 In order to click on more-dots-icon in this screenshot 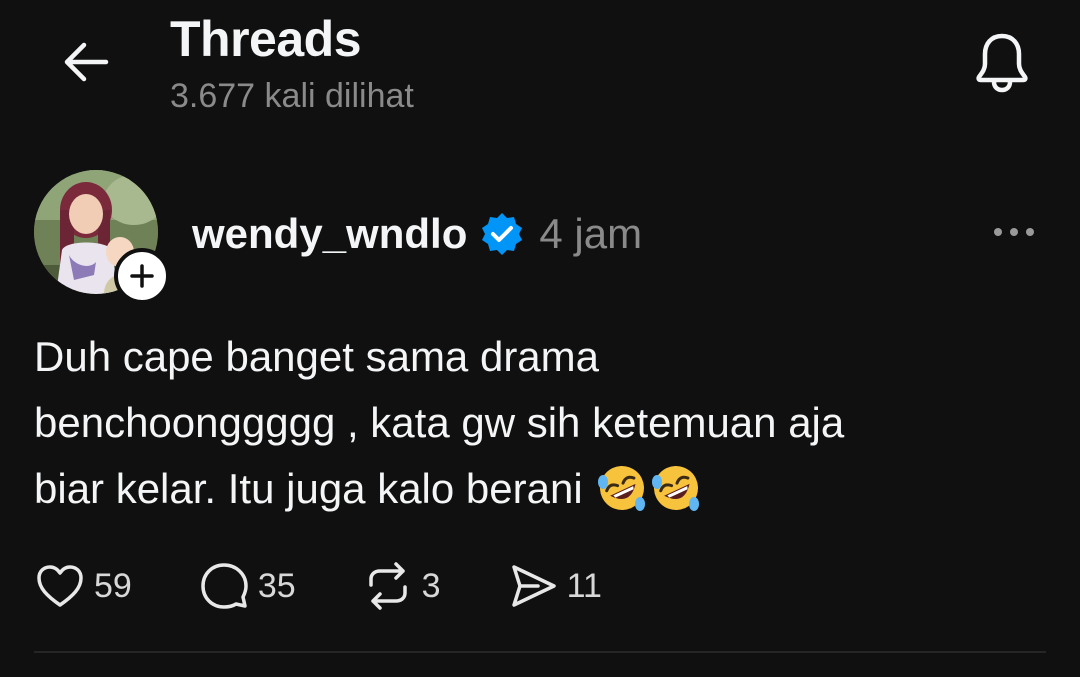, I will do `click(1014, 232)`.